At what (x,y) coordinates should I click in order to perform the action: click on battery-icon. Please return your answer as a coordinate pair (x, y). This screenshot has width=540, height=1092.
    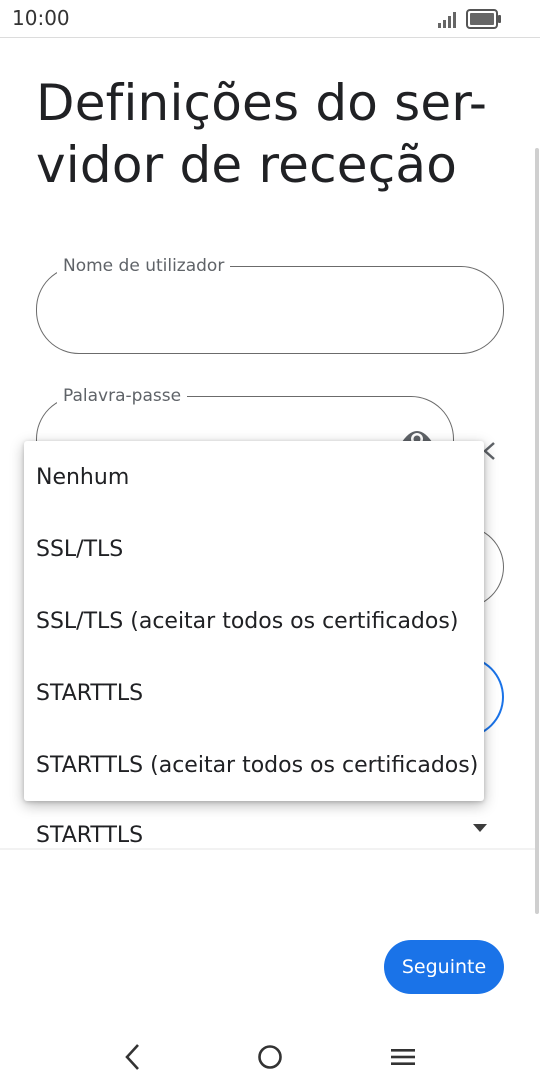
    Looking at the image, I should click on (483, 19).